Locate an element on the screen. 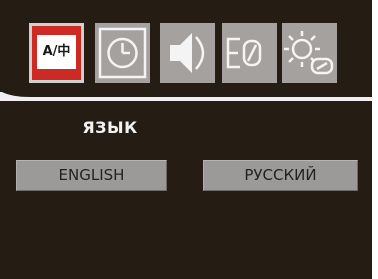  language-option-russian: РУССКИЙ is located at coordinates (280, 175).